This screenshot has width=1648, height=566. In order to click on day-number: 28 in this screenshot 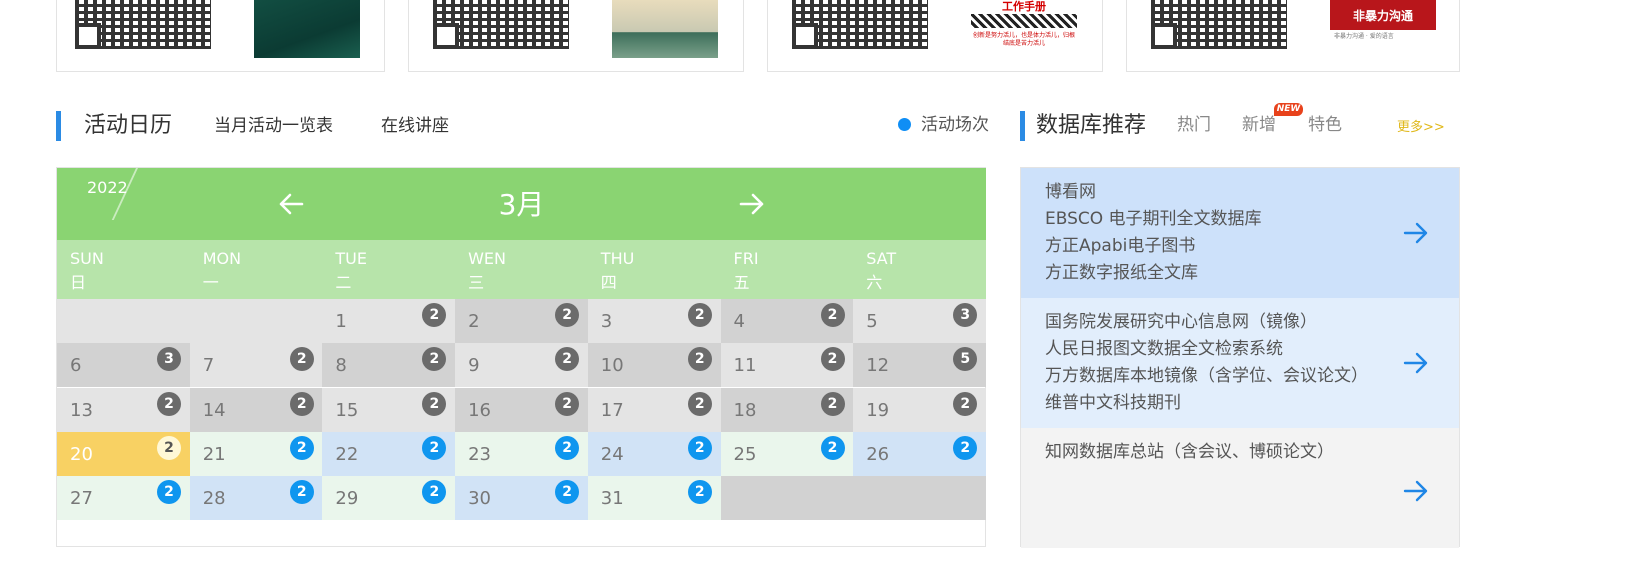, I will do `click(214, 499)`.